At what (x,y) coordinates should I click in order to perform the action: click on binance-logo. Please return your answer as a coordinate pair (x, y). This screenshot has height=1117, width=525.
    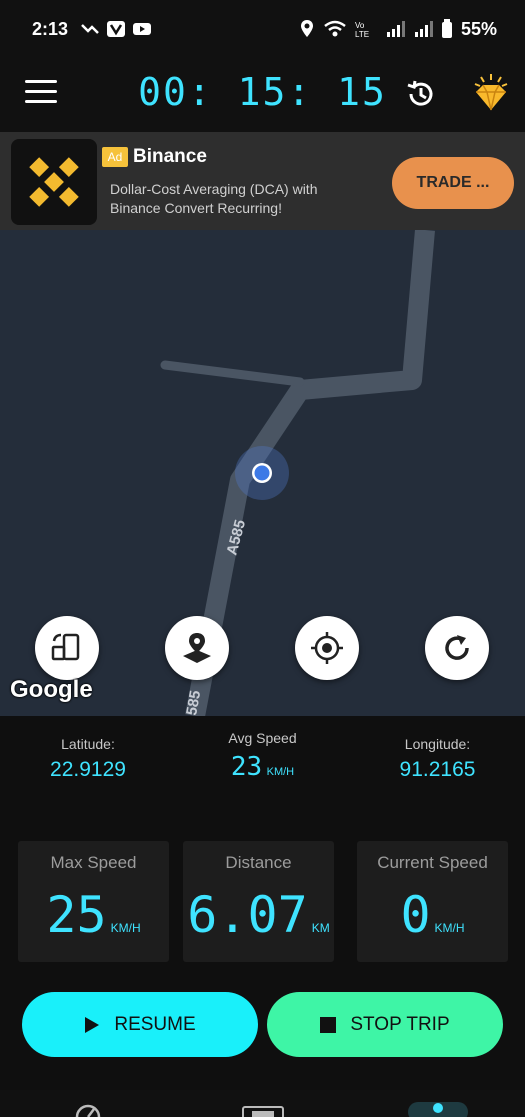
    Looking at the image, I should click on (54, 182).